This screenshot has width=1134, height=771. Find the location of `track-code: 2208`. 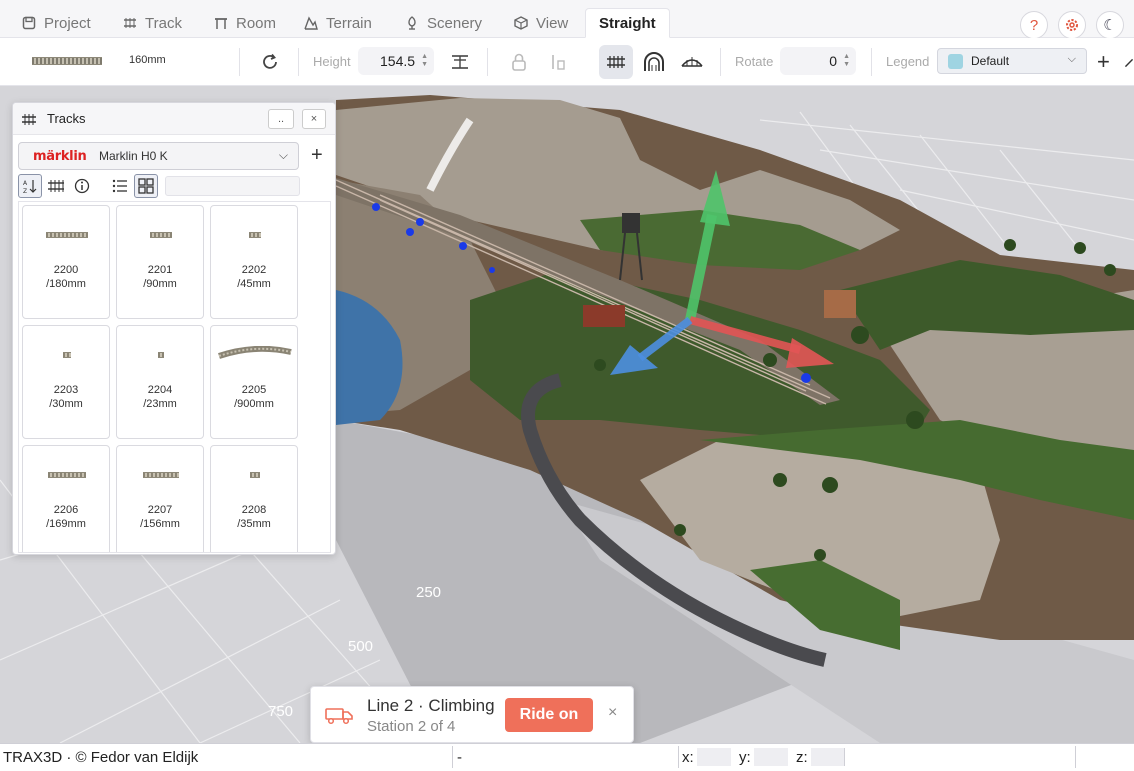

track-code: 2208 is located at coordinates (254, 510).